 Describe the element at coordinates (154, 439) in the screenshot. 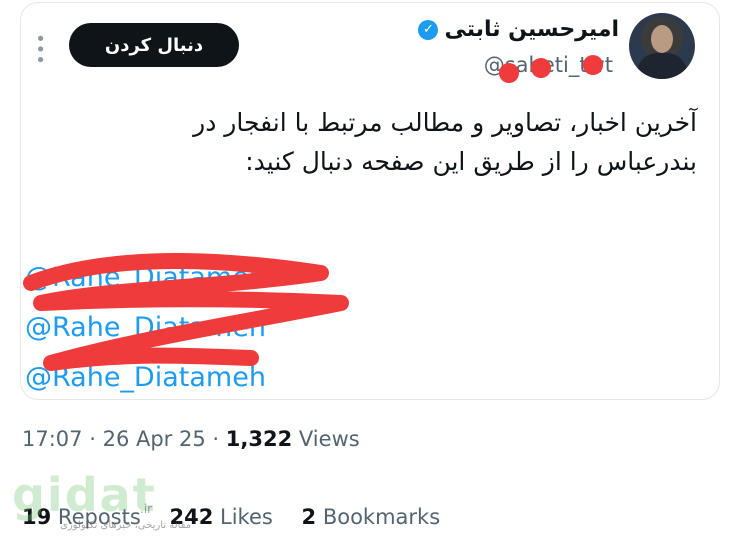

I see `tweet-date: 26 Apr 25` at that location.